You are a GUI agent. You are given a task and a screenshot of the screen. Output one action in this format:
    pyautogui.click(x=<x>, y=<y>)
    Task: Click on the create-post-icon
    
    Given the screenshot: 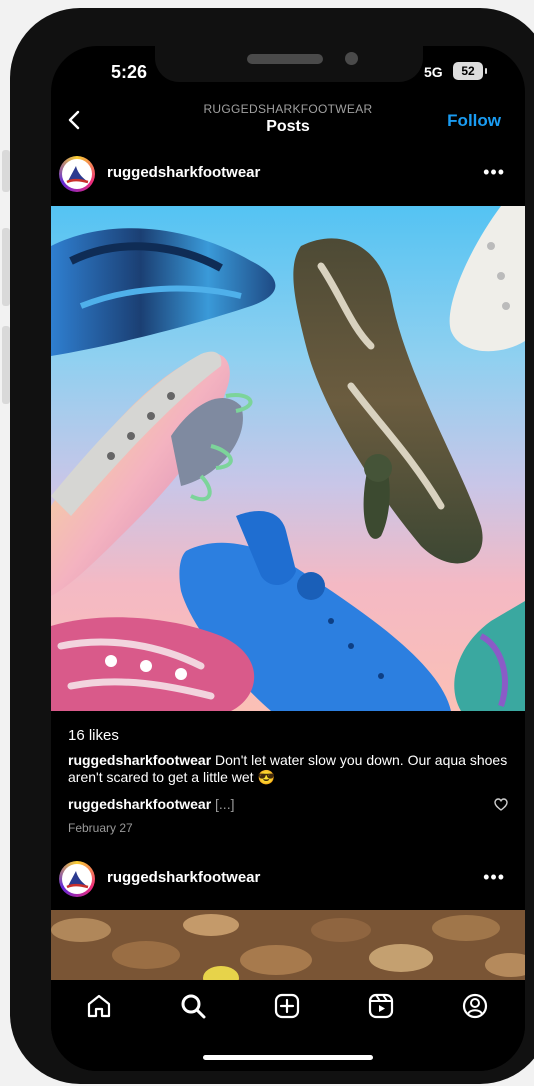 What is the action you would take?
    pyautogui.click(x=287, y=1006)
    